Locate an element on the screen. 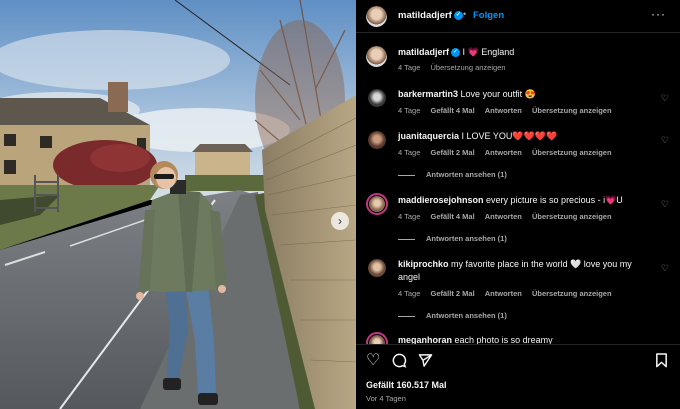 The image size is (680, 409). comment-username: barkermartin3 is located at coordinates (428, 94).